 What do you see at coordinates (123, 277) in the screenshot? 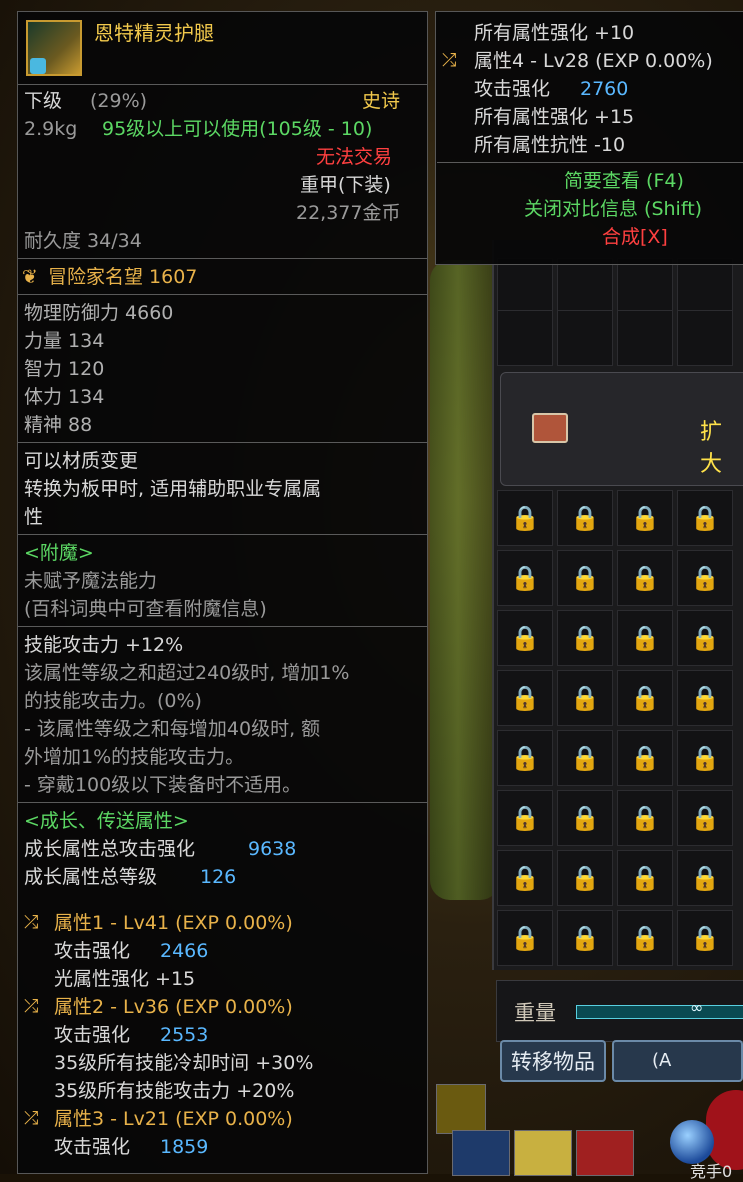
I see `item-fame: 冒险家名望 1607` at bounding box center [123, 277].